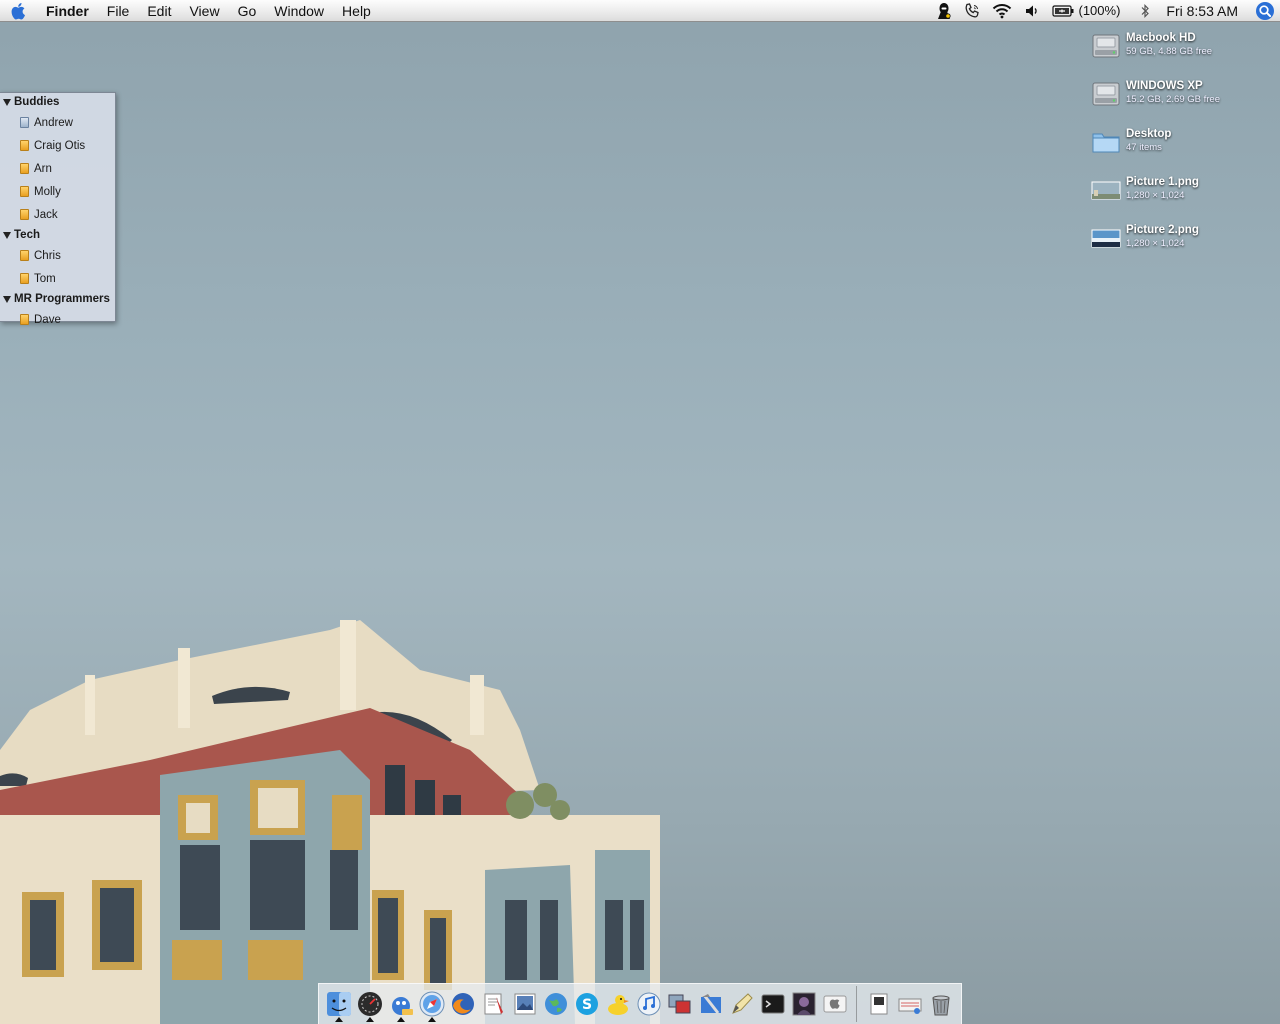 The image size is (1280, 1024). Describe the element at coordinates (1161, 38) in the screenshot. I see `icon-name: Macbook HD` at that location.